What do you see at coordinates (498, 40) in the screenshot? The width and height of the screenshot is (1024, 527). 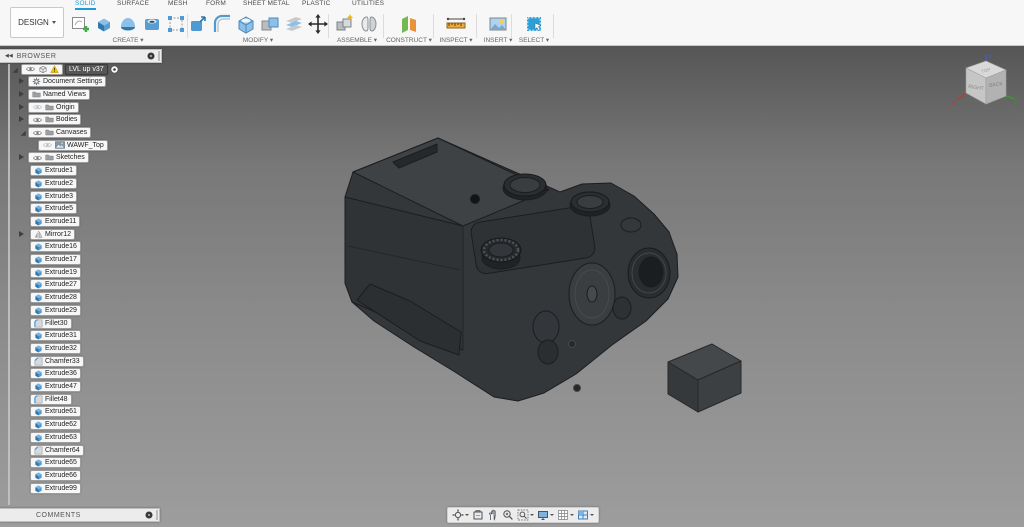 I see `group-label-insert: INSERT ▾` at bounding box center [498, 40].